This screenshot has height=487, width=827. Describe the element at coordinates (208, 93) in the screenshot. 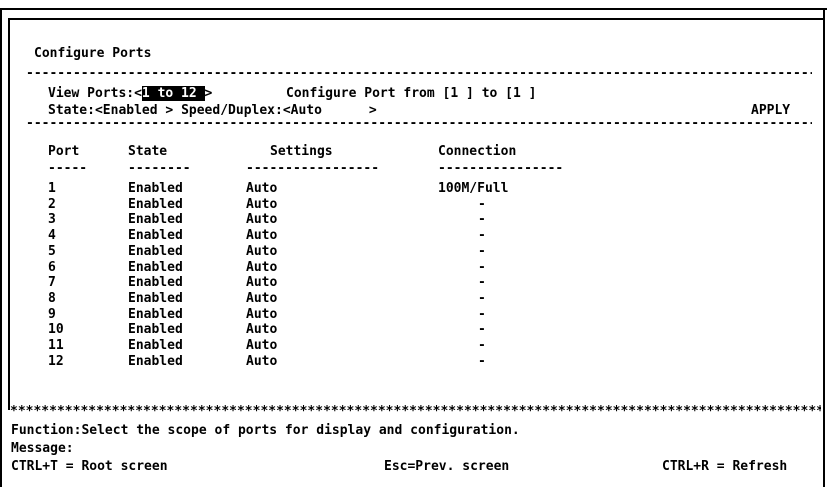

I see `view-ports-close: >` at that location.